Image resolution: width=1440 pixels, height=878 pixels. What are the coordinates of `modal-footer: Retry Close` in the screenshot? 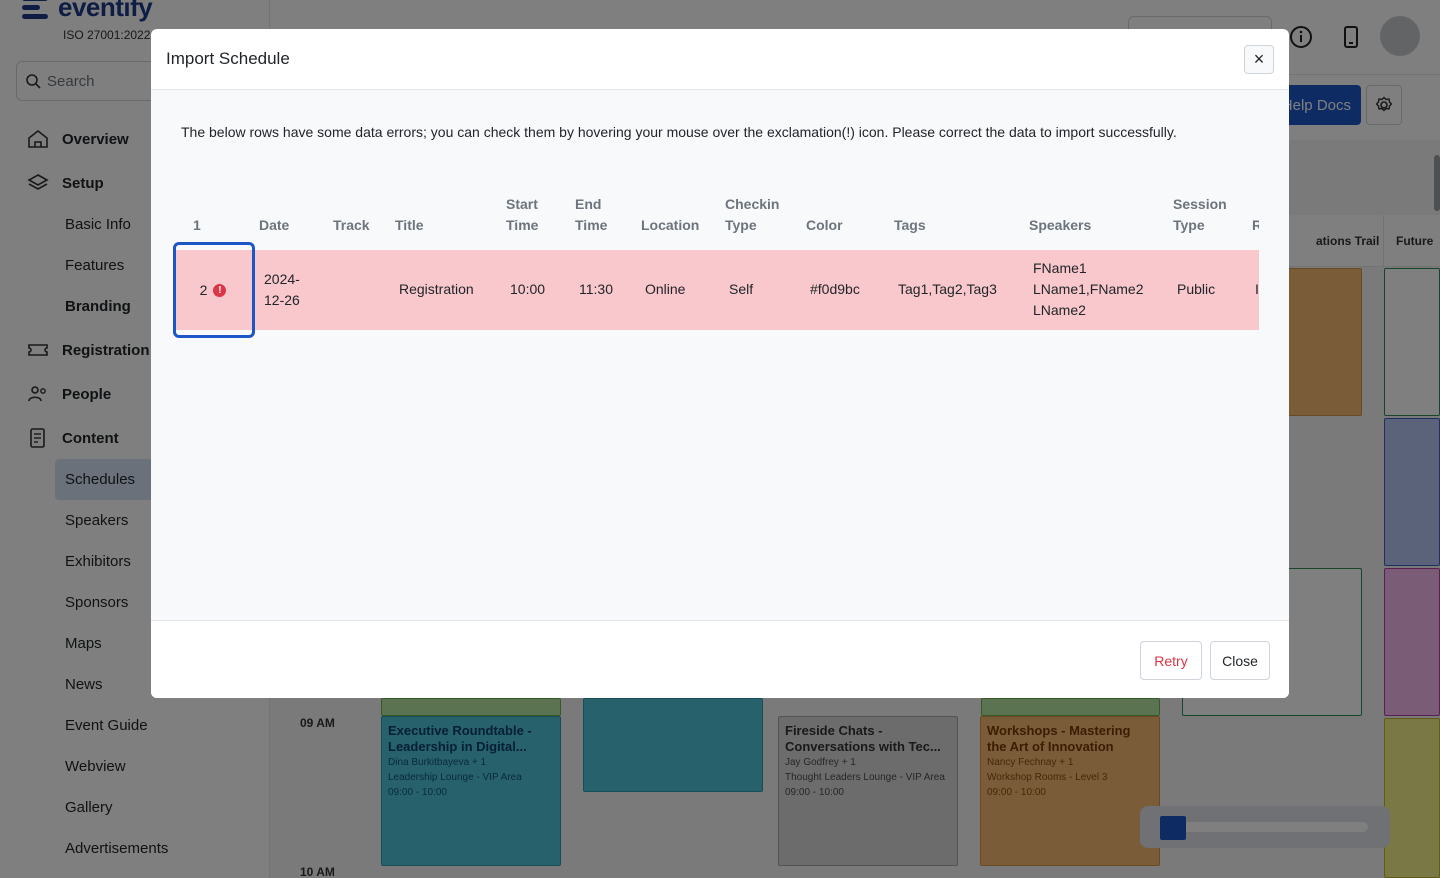 It's located at (720, 659).